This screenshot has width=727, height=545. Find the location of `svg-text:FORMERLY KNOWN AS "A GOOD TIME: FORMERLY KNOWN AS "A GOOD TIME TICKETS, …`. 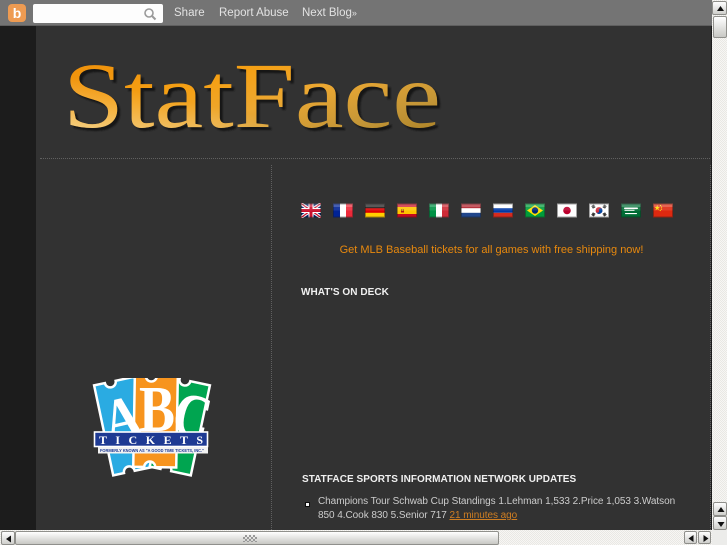

svg-text:FORMERLY KNOWN AS "A GOOD TIME: FORMERLY KNOWN AS "A GOOD TIME TICKETS, … is located at coordinates (152, 450).